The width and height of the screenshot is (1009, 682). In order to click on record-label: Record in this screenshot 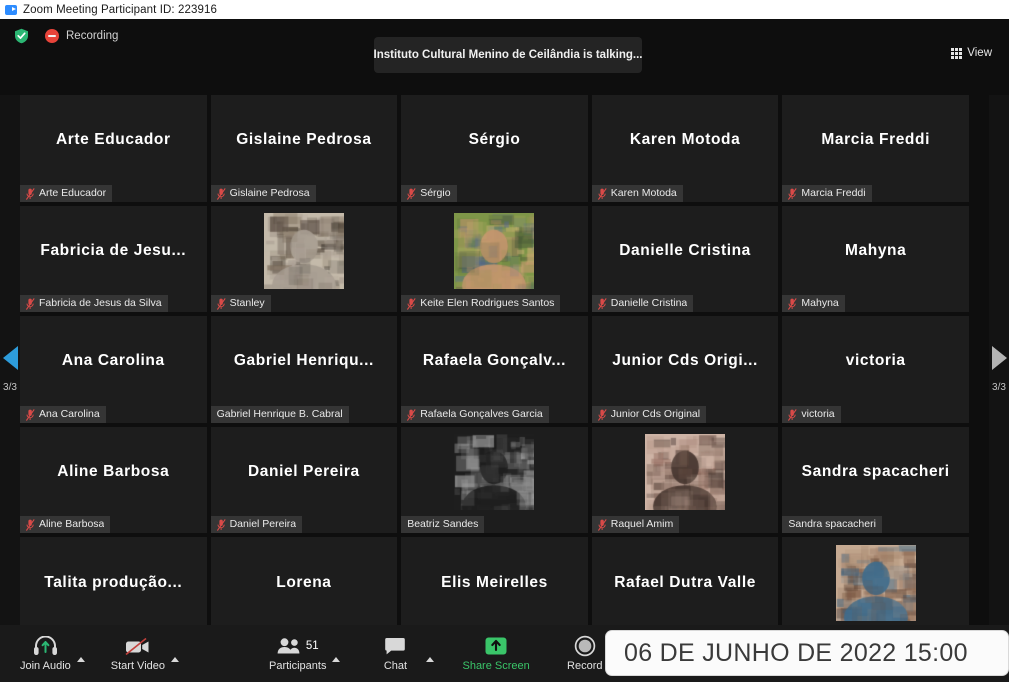, I will do `click(585, 666)`.